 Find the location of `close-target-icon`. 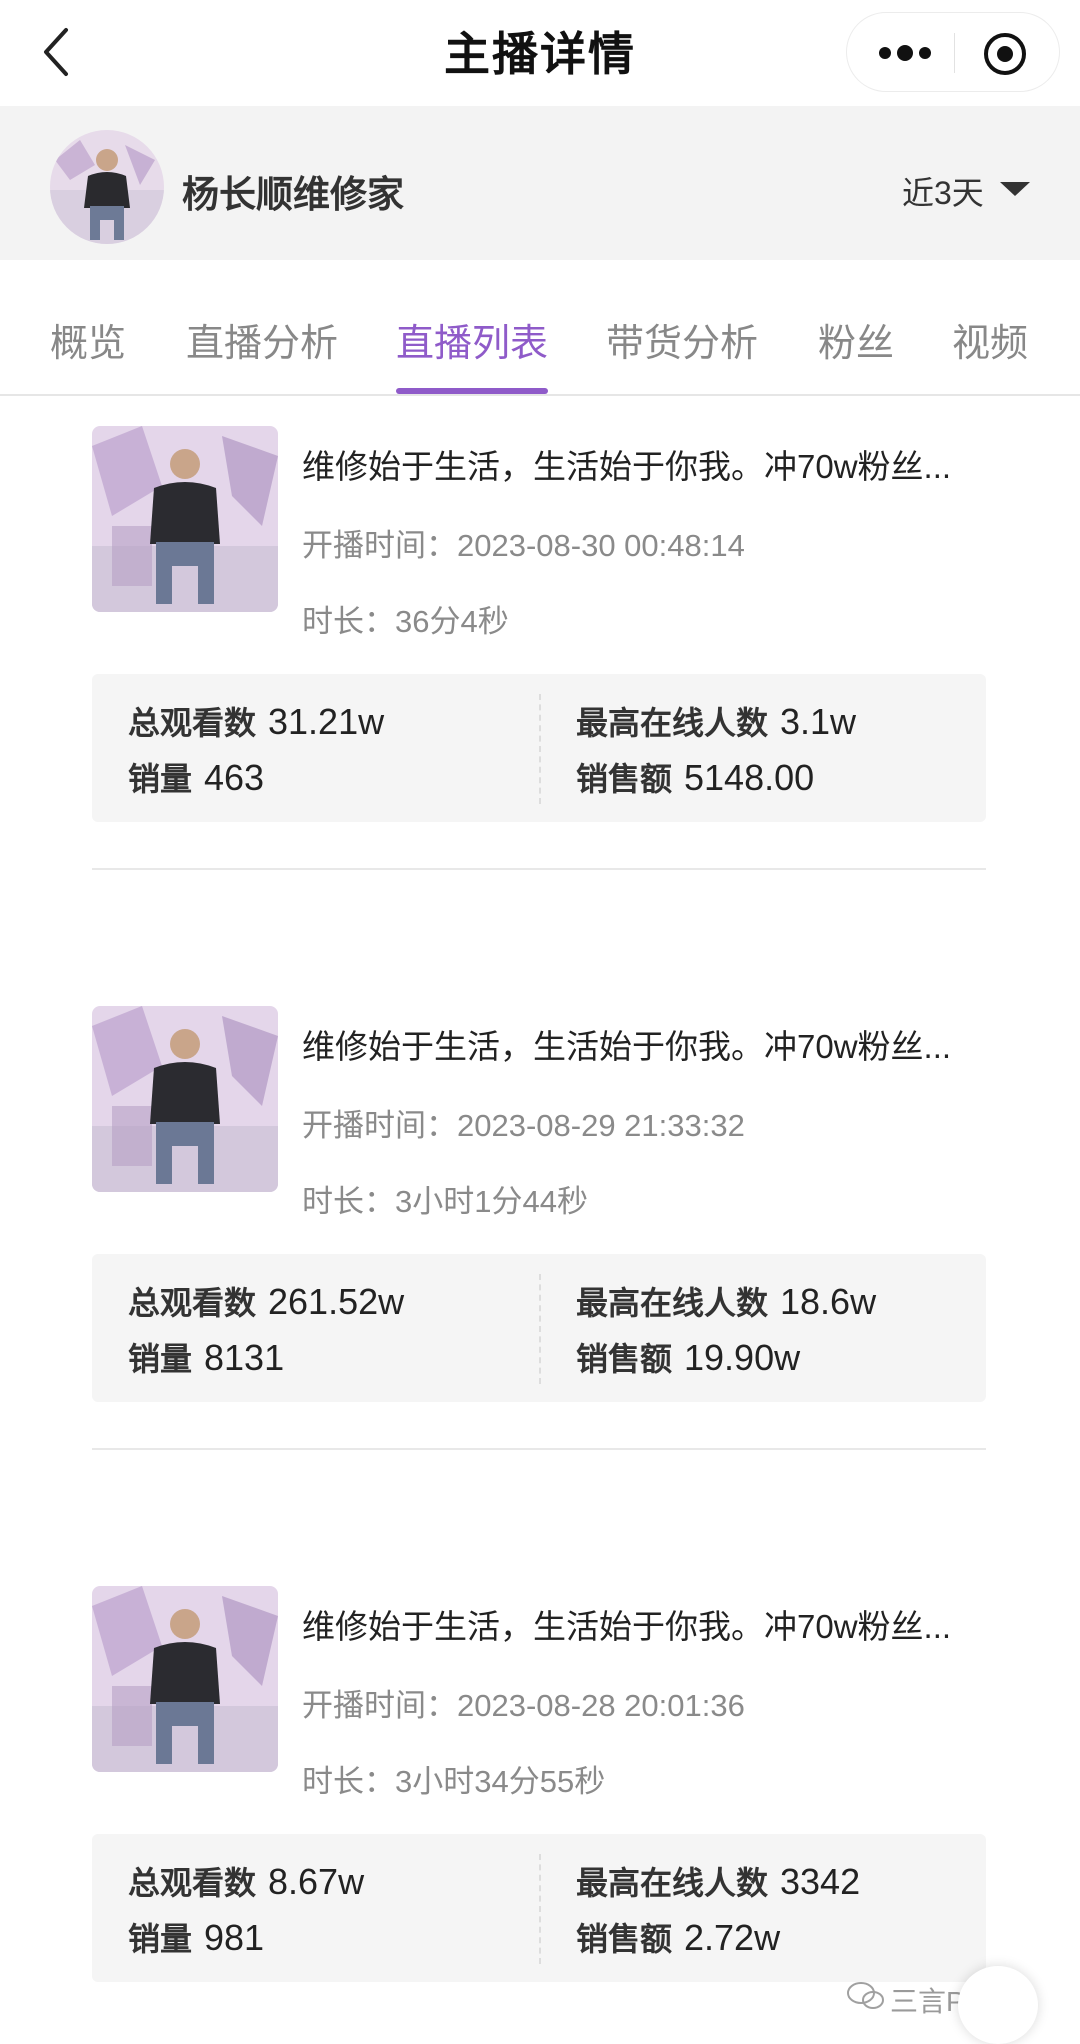

close-target-icon is located at coordinates (1005, 54).